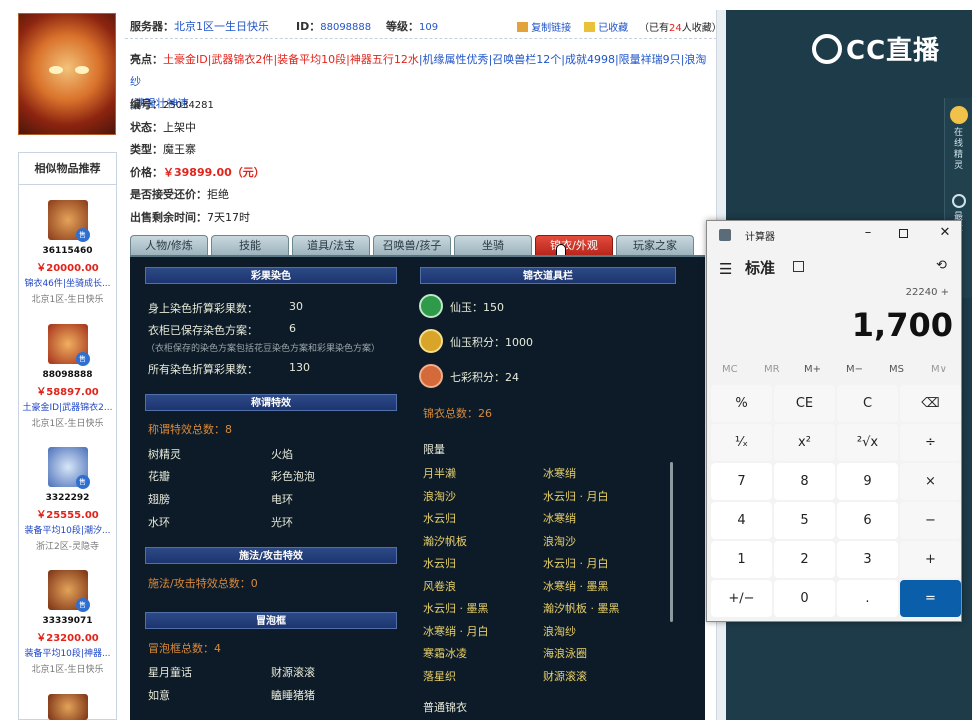  Describe the element at coordinates (798, 266) in the screenshot. I see `keep-on-top-icon` at that location.